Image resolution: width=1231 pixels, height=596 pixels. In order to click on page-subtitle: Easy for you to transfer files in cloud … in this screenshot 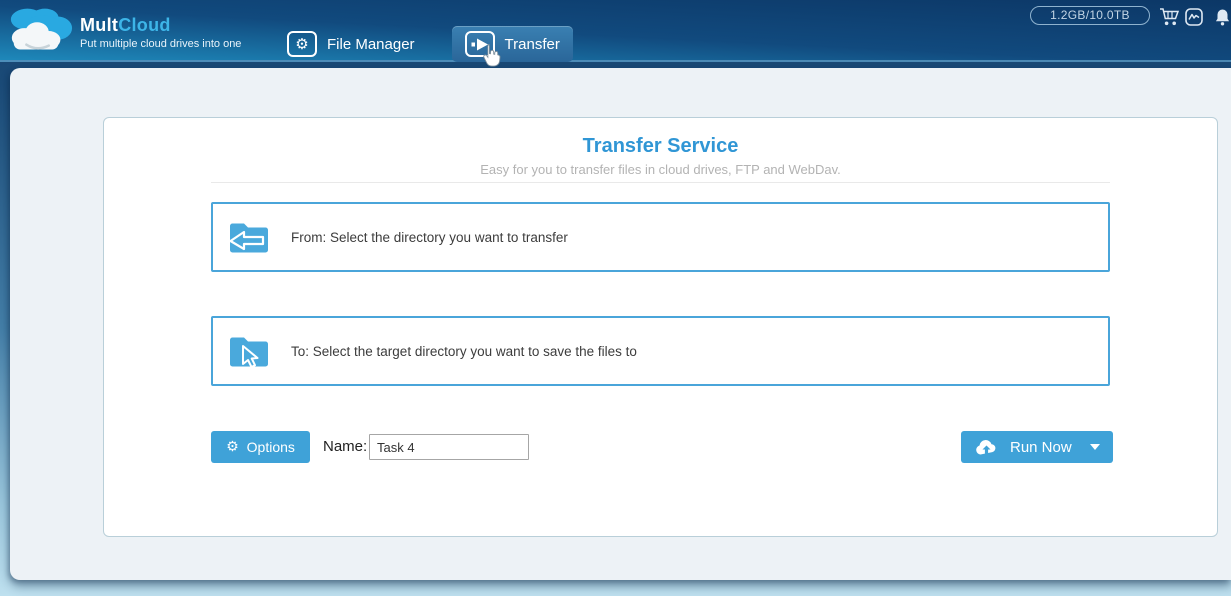, I will do `click(660, 169)`.